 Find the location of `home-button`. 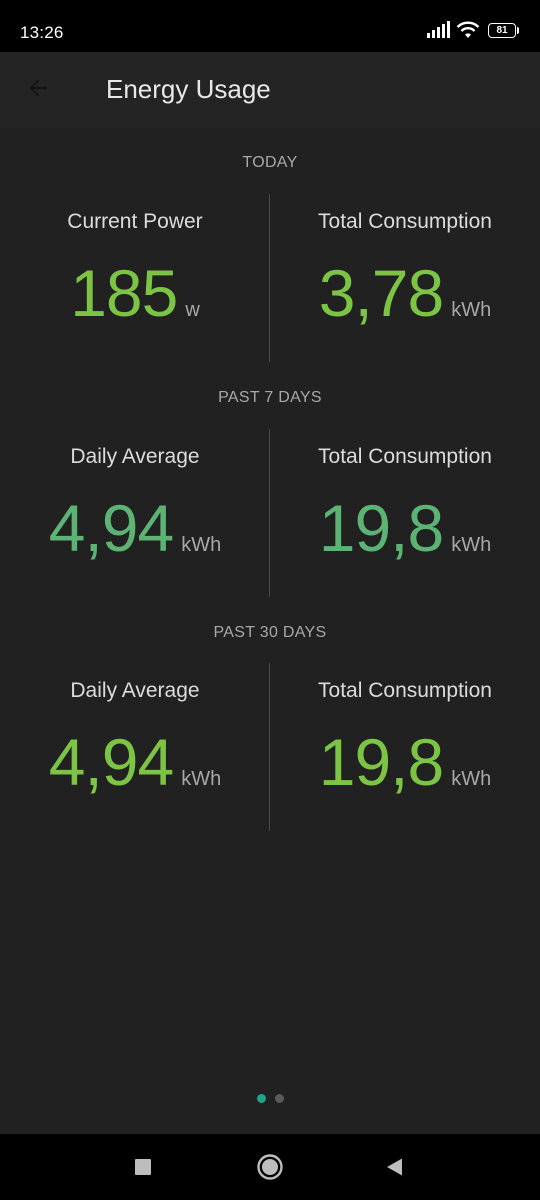

home-button is located at coordinates (270, 1167).